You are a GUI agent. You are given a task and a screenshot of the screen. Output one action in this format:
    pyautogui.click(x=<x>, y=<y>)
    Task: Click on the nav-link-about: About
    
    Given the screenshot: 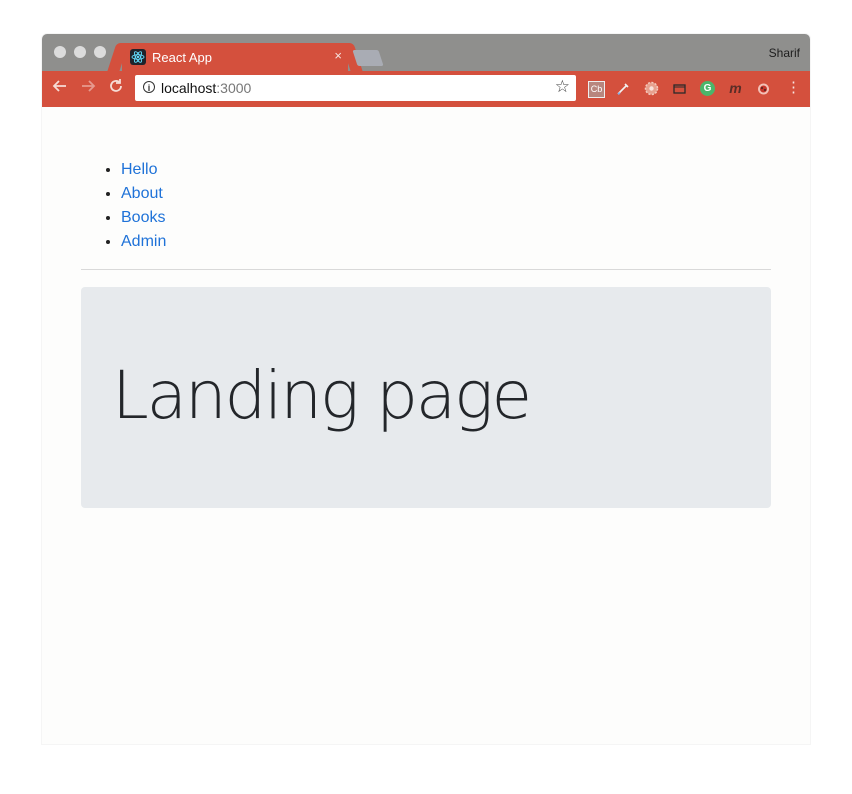 What is the action you would take?
    pyautogui.click(x=142, y=193)
    